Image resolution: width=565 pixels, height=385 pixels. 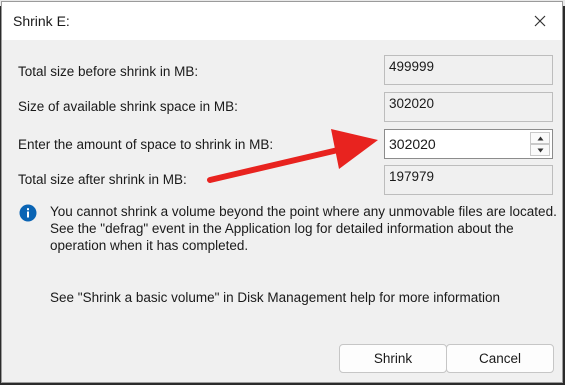 I want to click on close-button, so click(x=540, y=21).